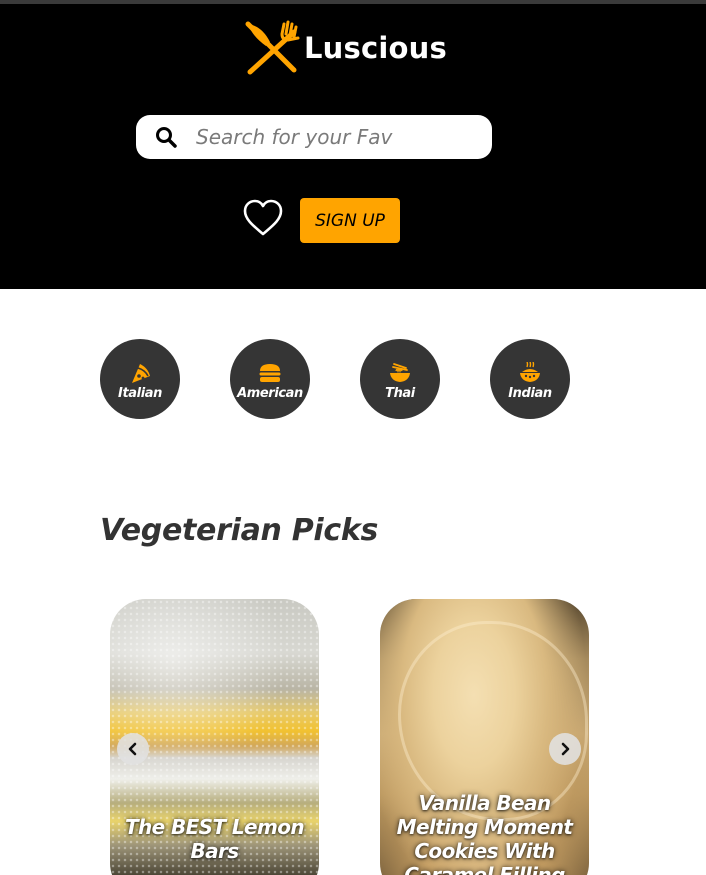  I want to click on section-title: Vegeterian Picks, so click(239, 530).